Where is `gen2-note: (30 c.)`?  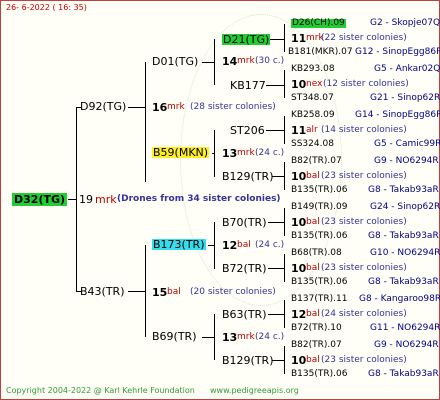
gen2-note: (30 c.) is located at coordinates (270, 61).